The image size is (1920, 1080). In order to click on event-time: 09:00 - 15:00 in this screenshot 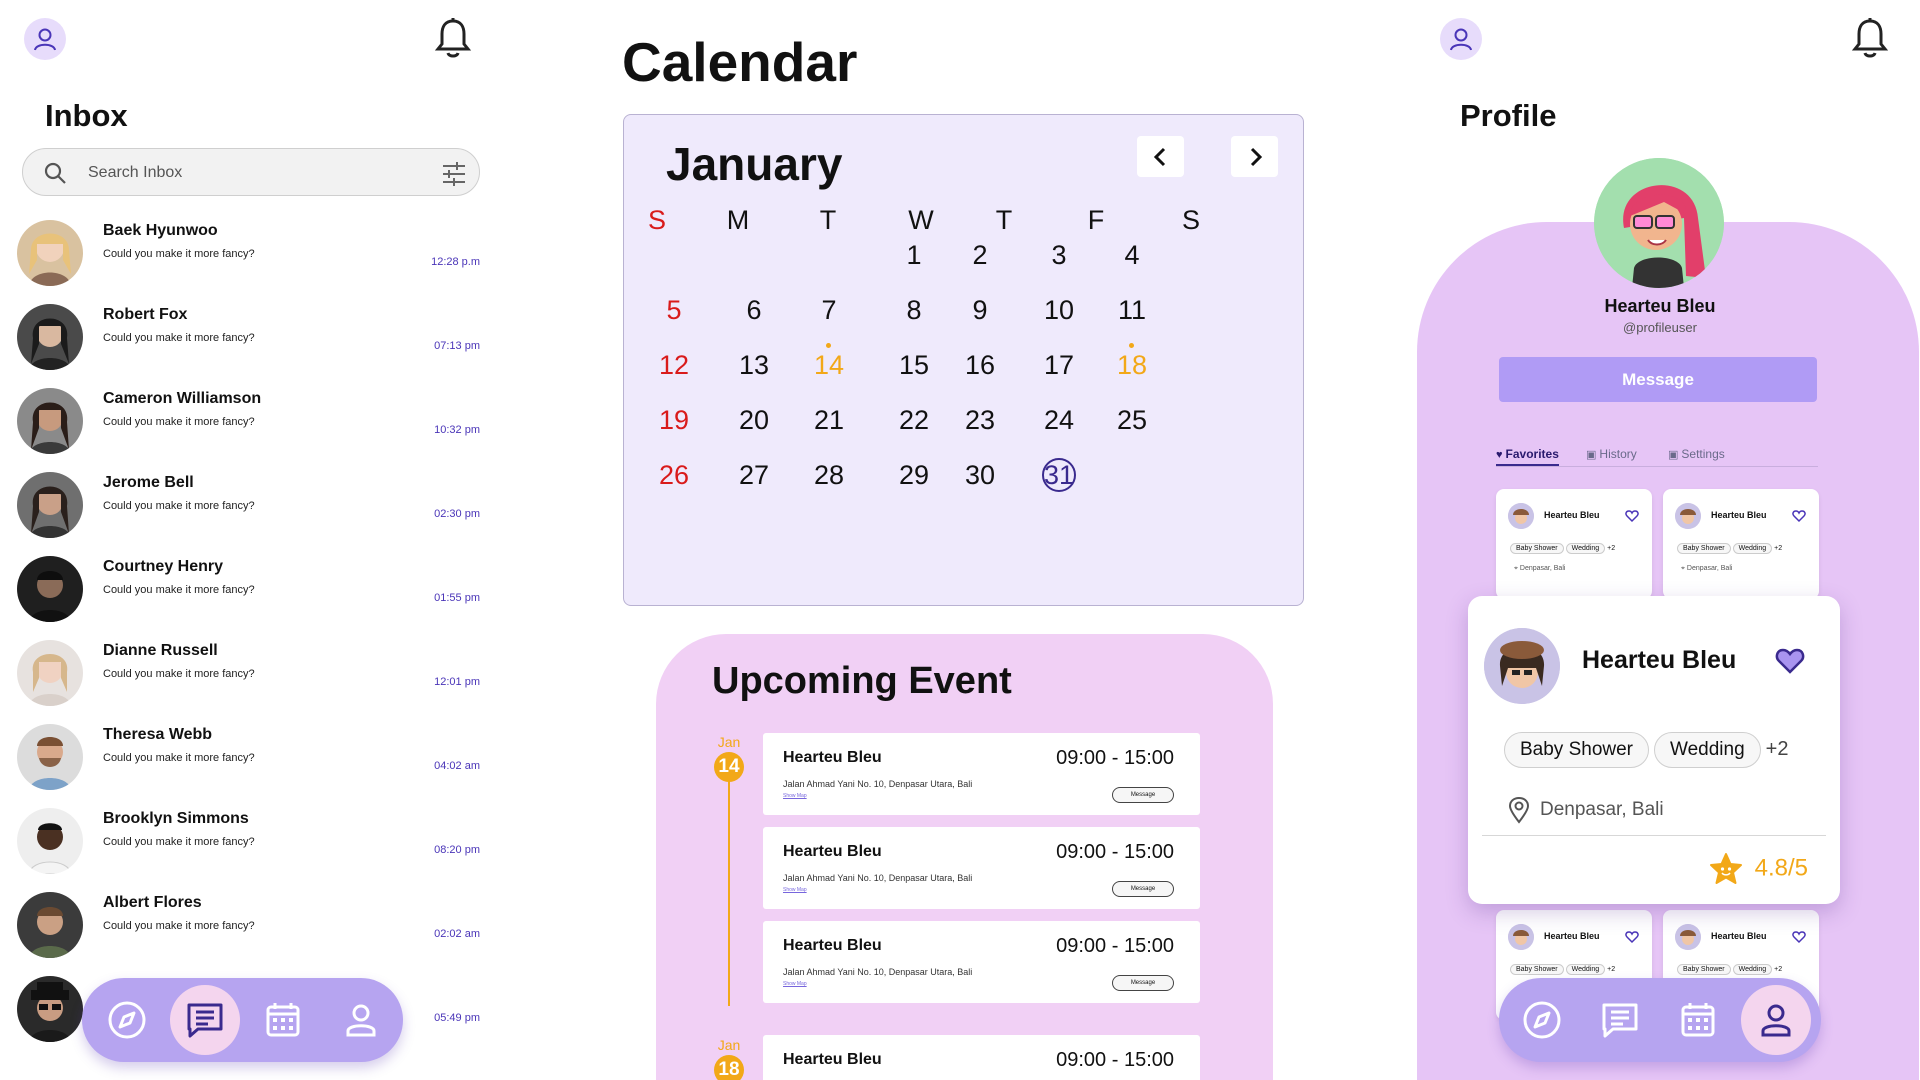, I will do `click(1115, 946)`.